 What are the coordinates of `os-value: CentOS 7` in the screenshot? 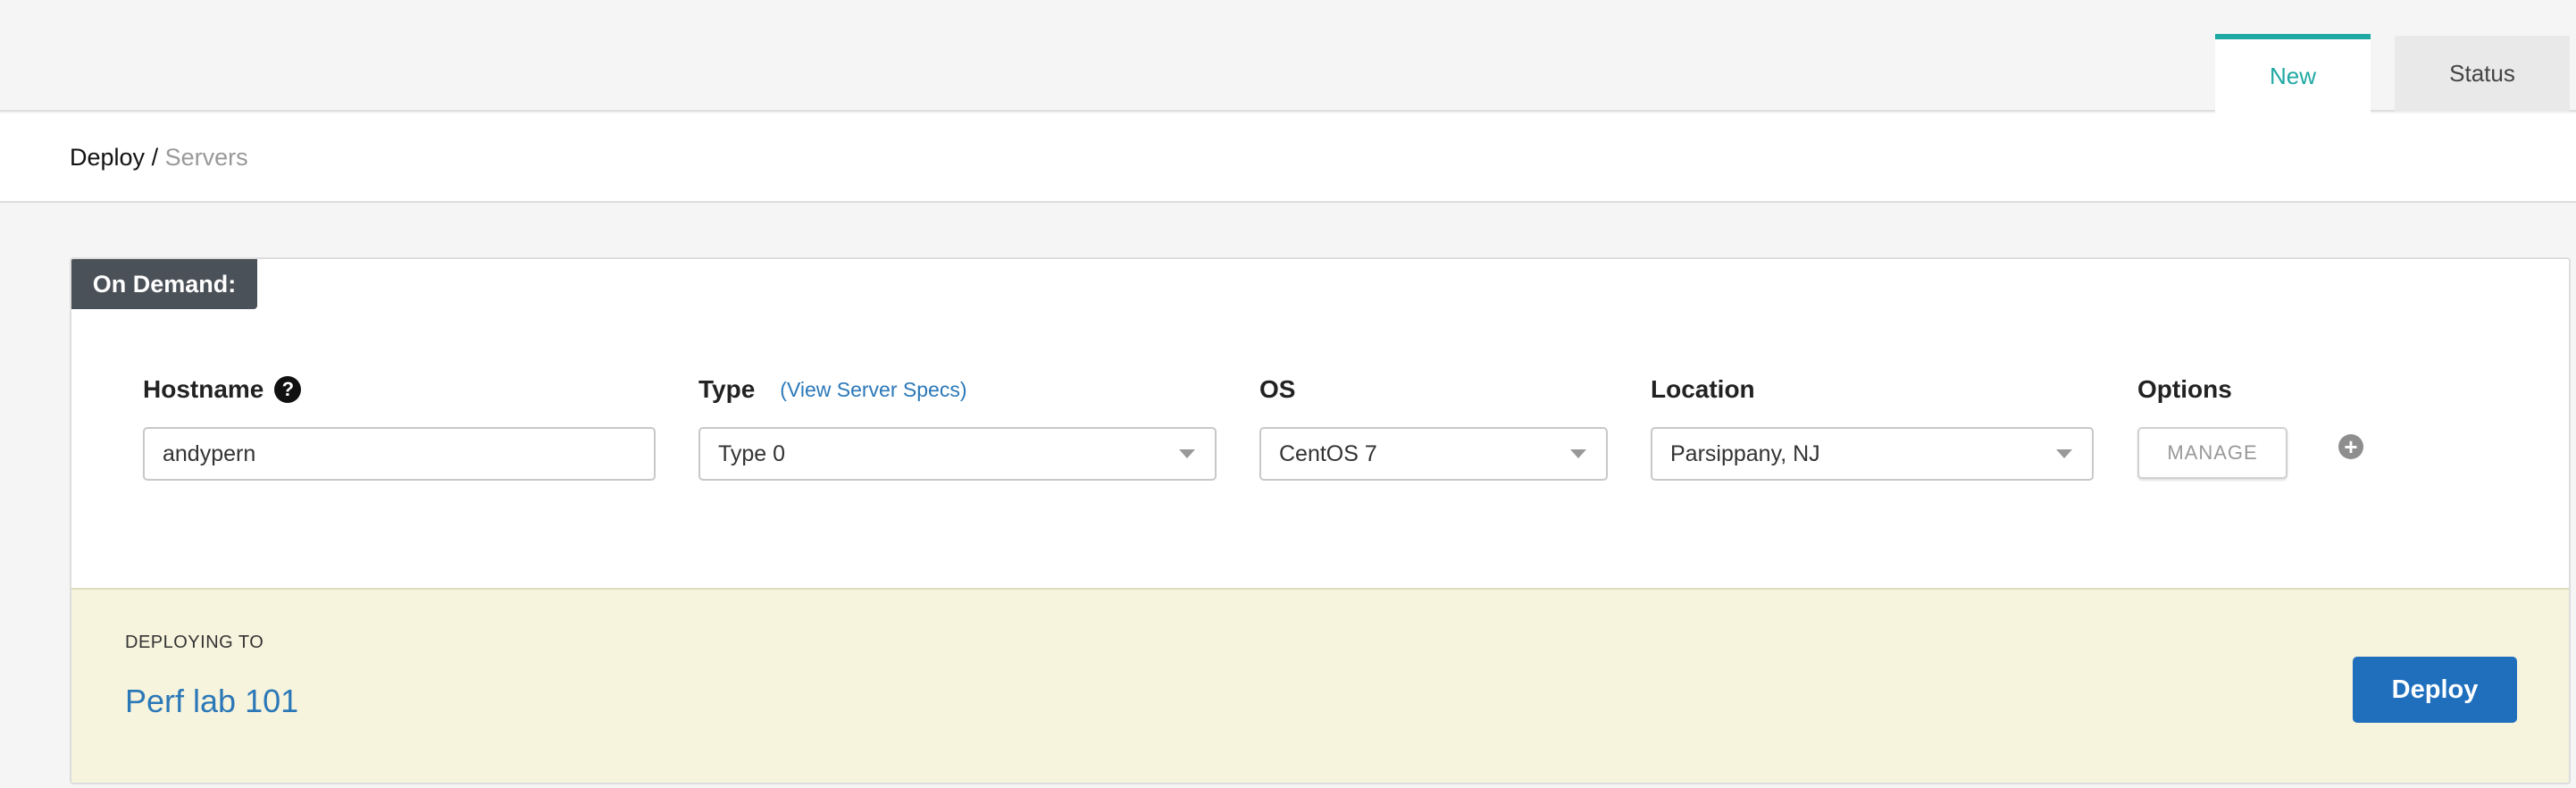 It's located at (1328, 453).